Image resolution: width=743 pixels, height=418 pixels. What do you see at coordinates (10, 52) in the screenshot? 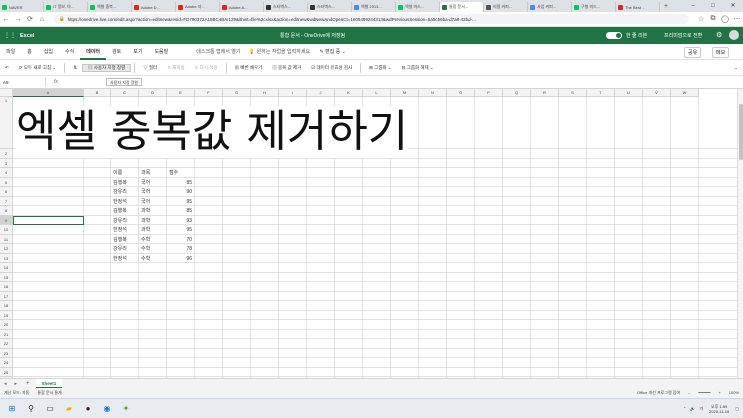
I see `ribbon-tab: 파일` at bounding box center [10, 52].